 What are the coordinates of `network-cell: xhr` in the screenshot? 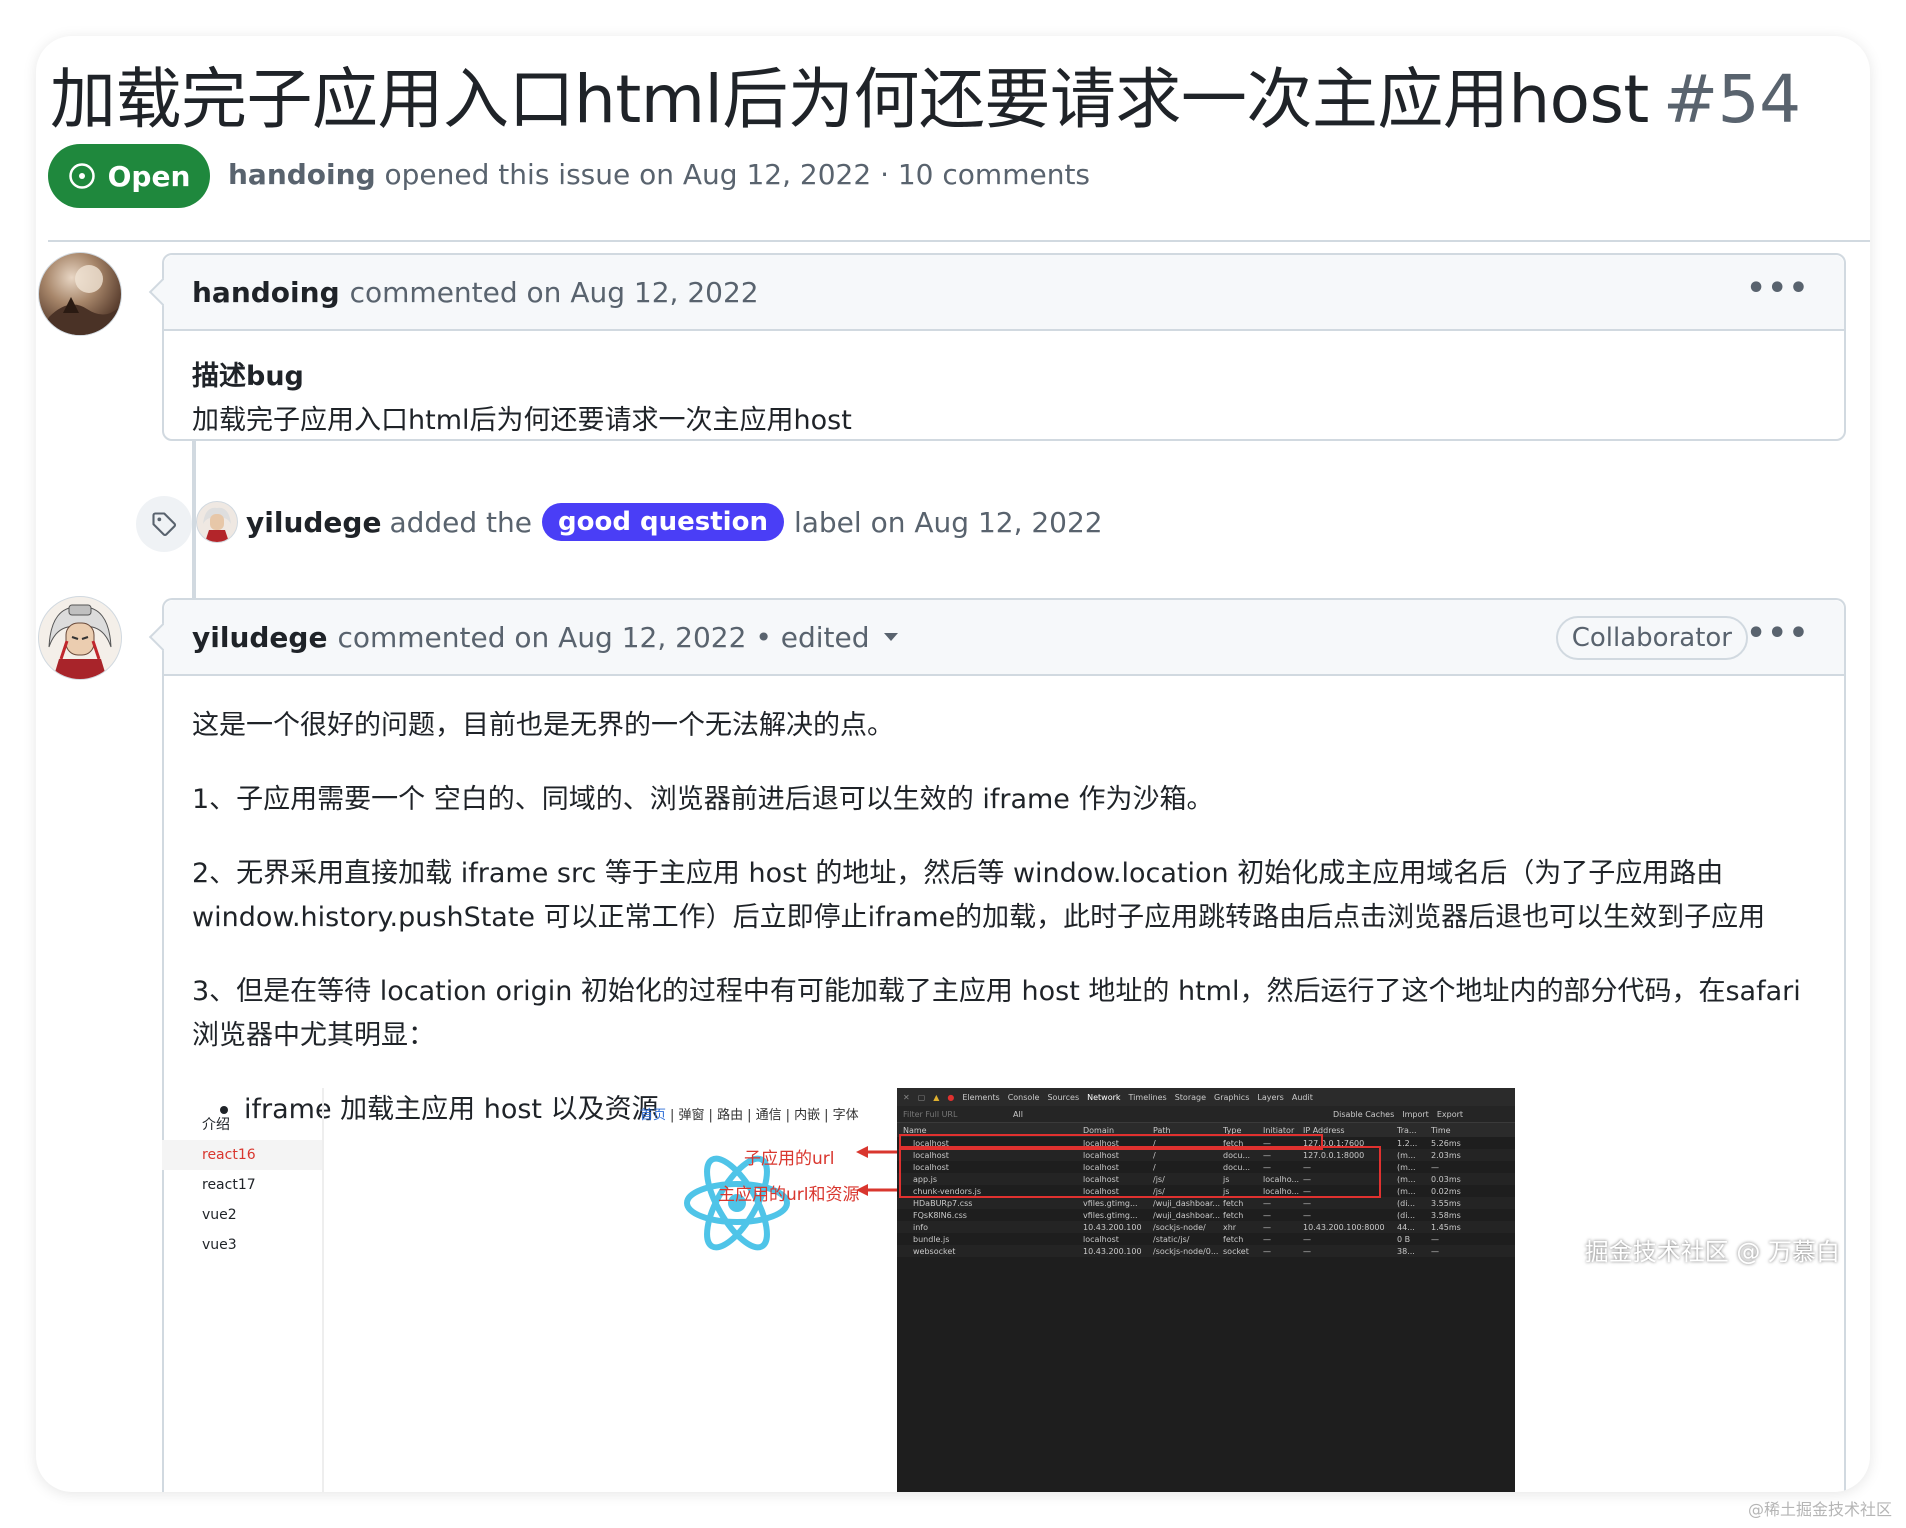 It's located at (1230, 1227).